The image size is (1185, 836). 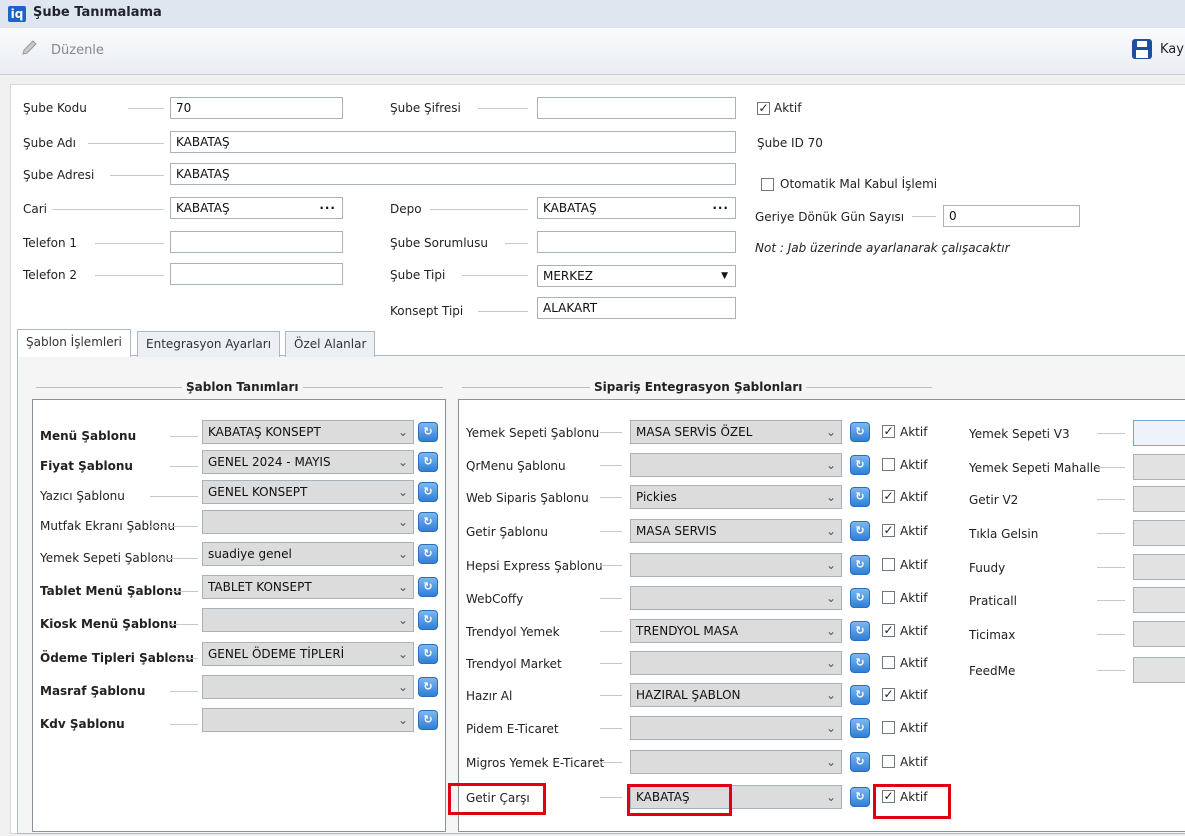 I want to click on save-disk-icon, so click(x=1142, y=49).